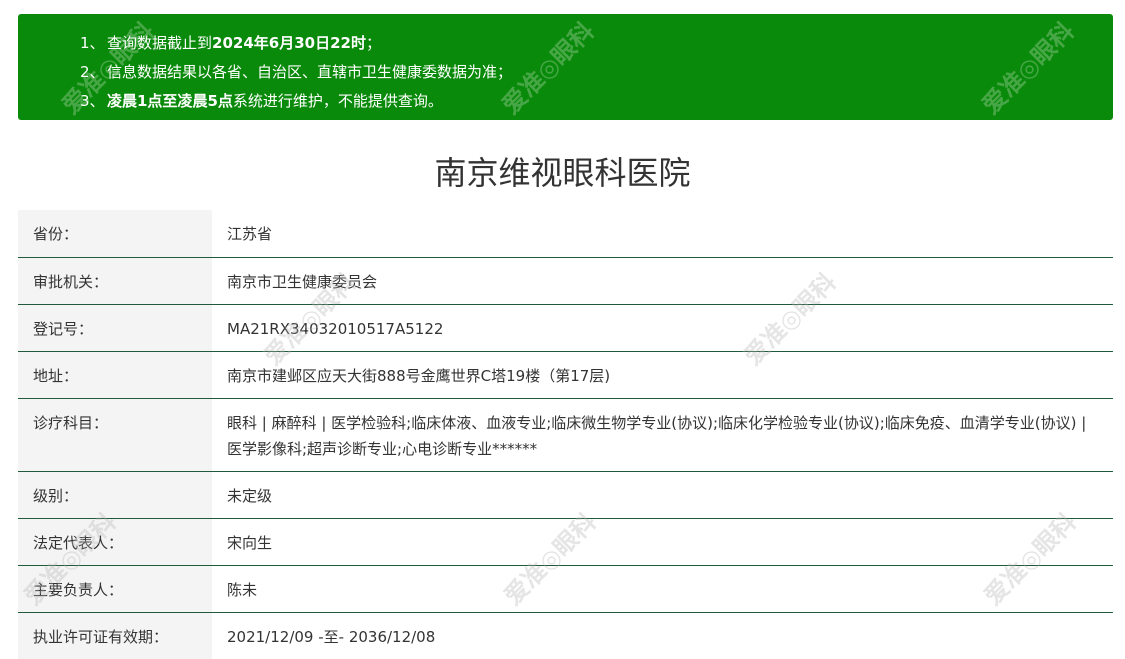  I want to click on row-value-registration: MA21RX34032010517A5122, so click(335, 328).